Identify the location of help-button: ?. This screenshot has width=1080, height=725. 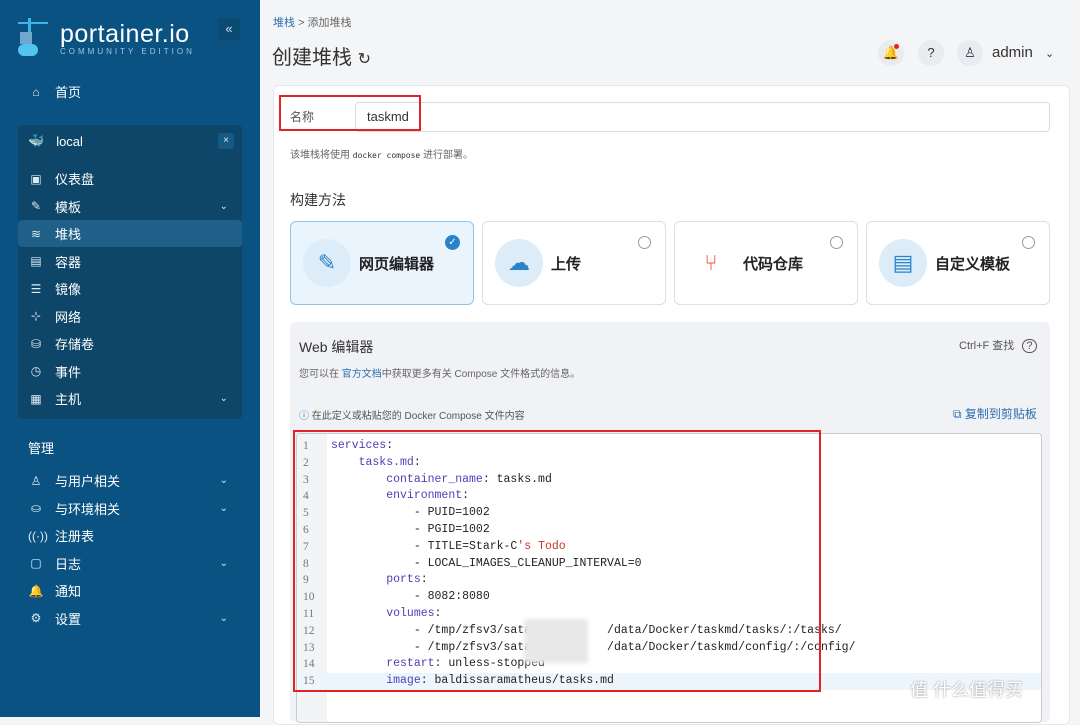
(931, 53).